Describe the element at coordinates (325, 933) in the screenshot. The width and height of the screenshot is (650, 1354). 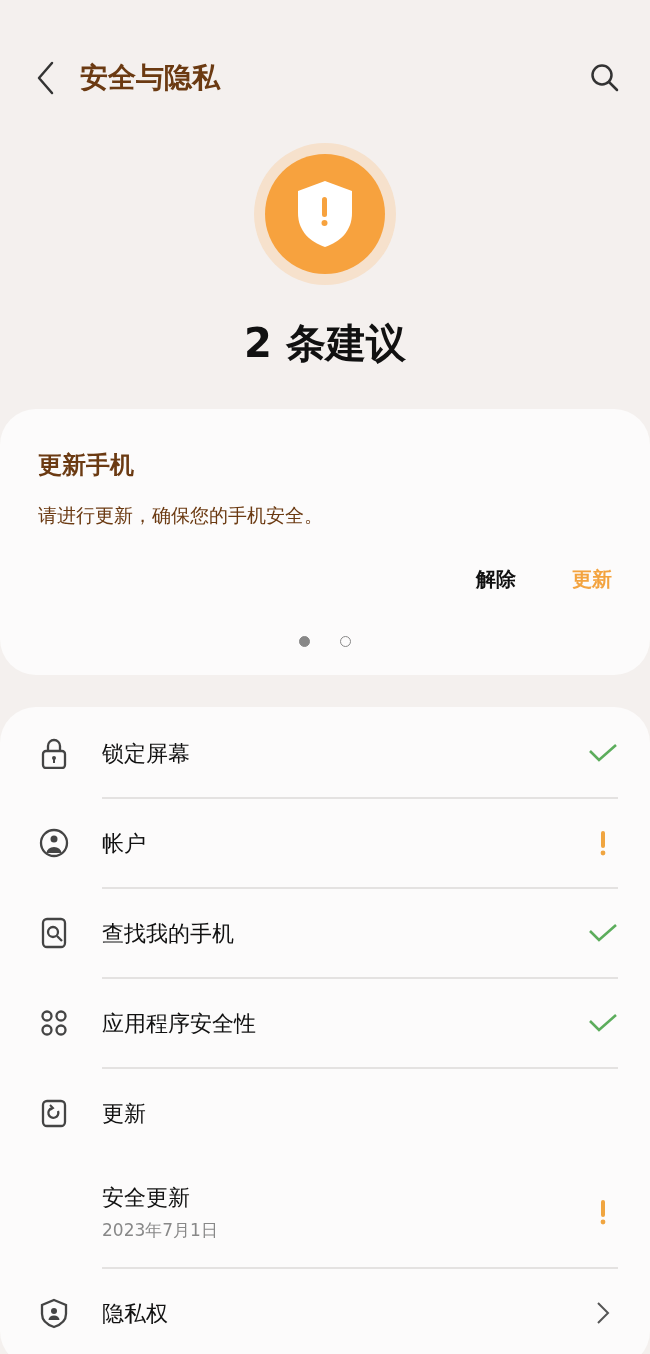
I see `settings-item: 查找我的手机` at that location.